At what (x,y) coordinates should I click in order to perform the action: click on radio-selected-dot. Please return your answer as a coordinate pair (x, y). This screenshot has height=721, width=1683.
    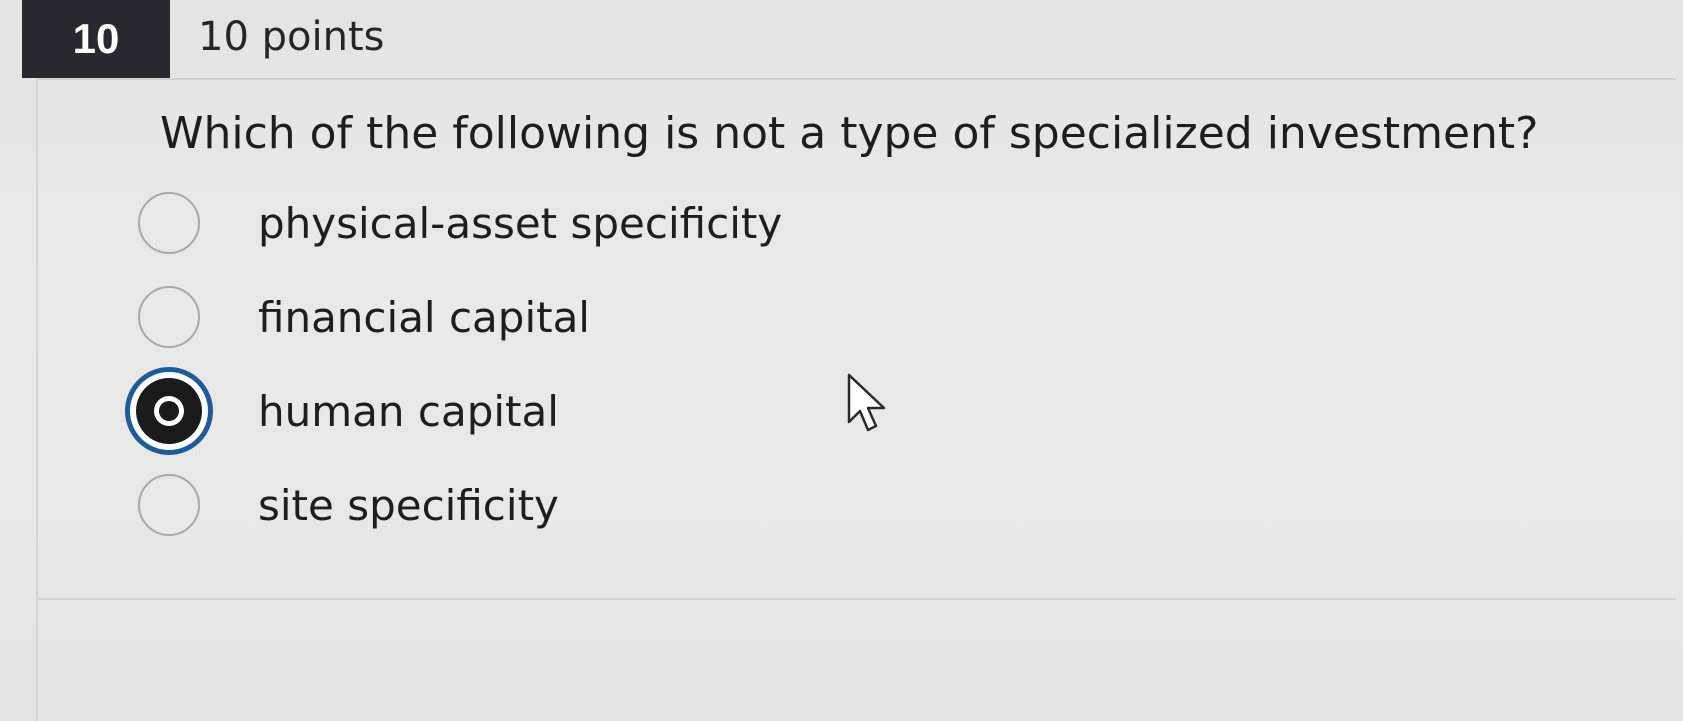
    Looking at the image, I should click on (169, 411).